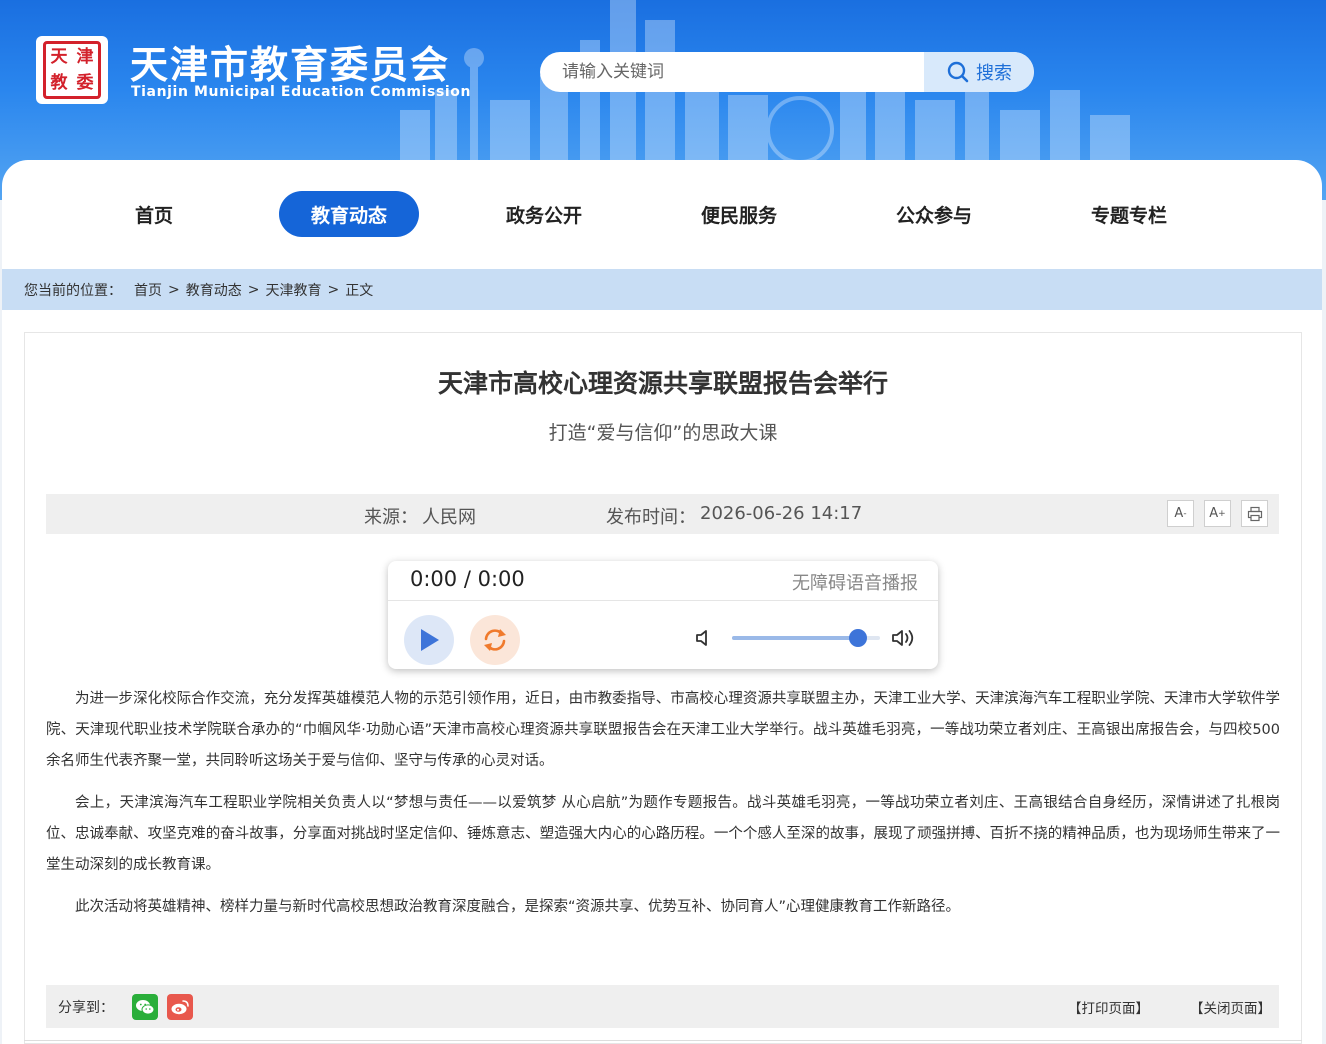 Image resolution: width=1326 pixels, height=1044 pixels. I want to click on font-decrease-button: A-, so click(1180, 513).